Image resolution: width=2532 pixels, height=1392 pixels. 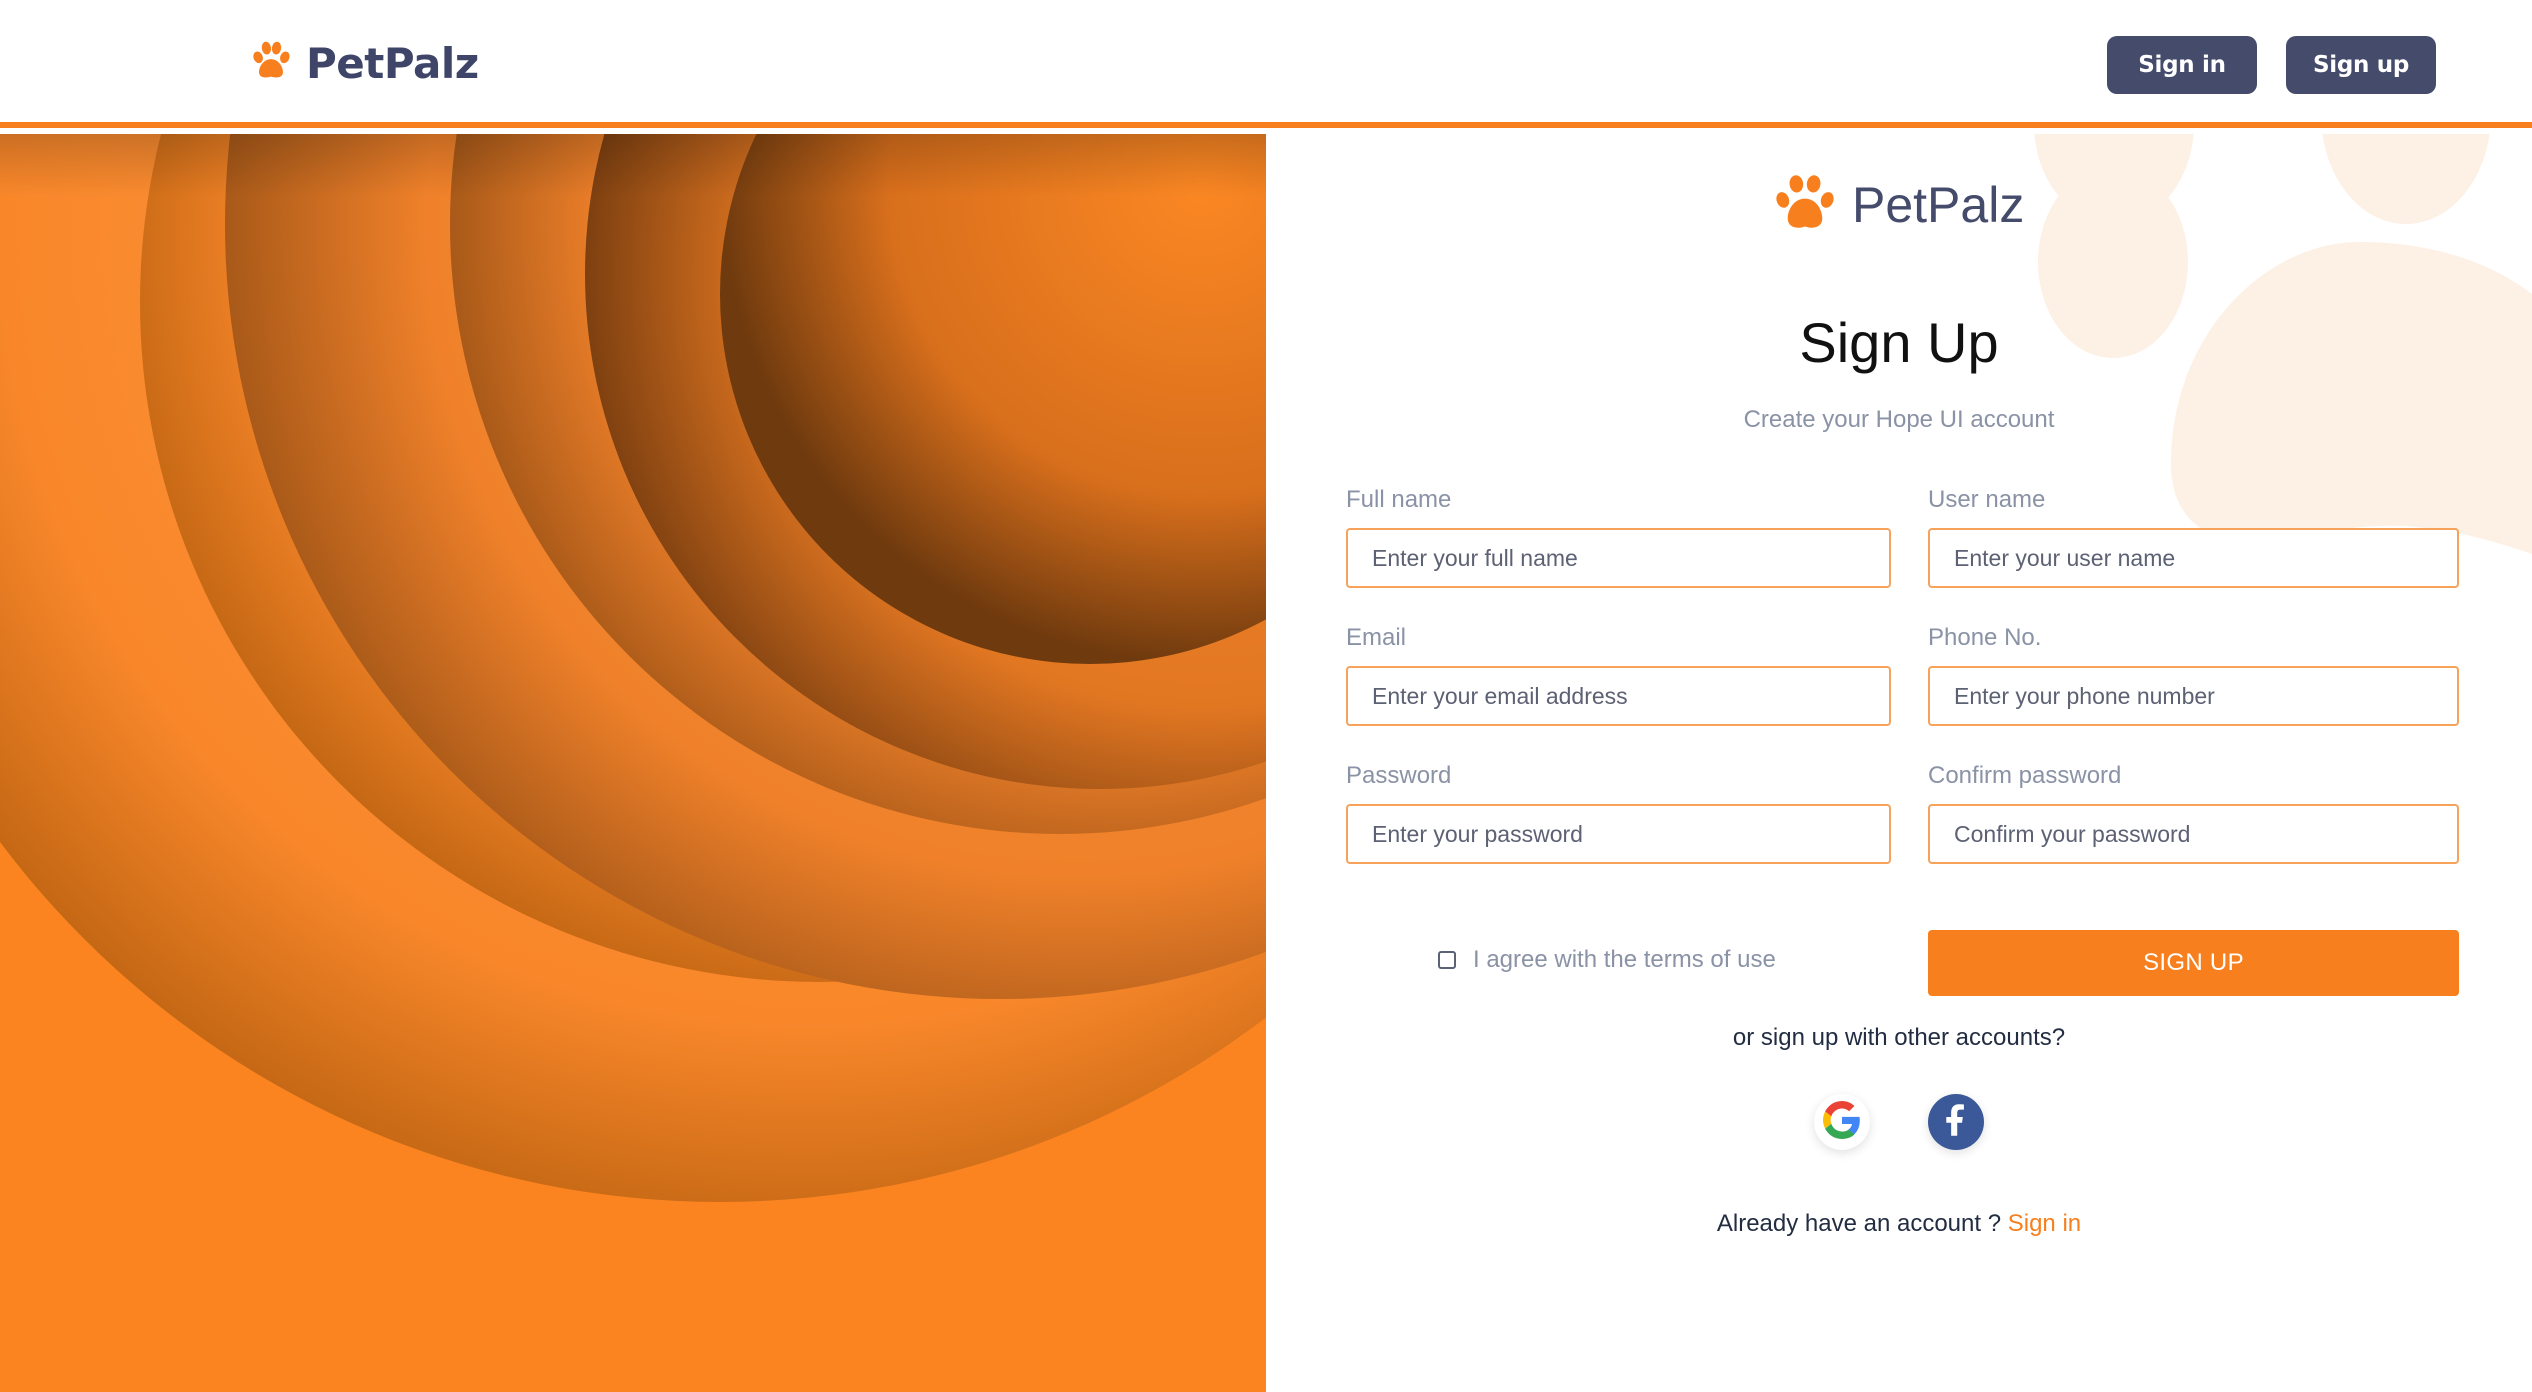 I want to click on header-signup-button: Sign up, so click(x=2361, y=65).